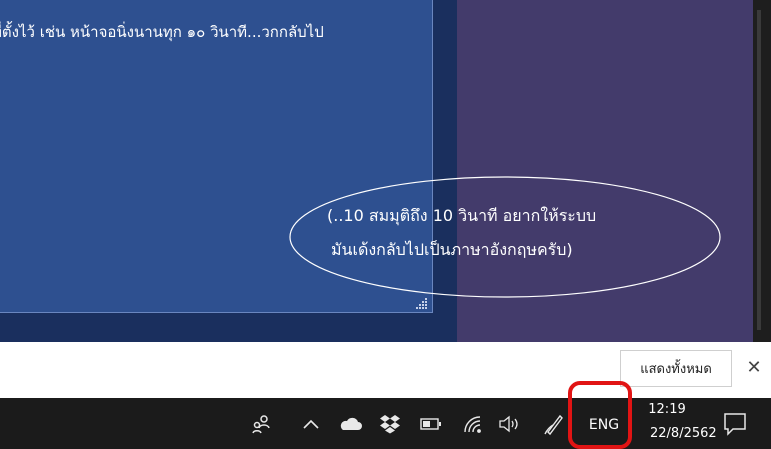  What do you see at coordinates (754, 368) in the screenshot?
I see `close-notification-icon: ✕` at bounding box center [754, 368].